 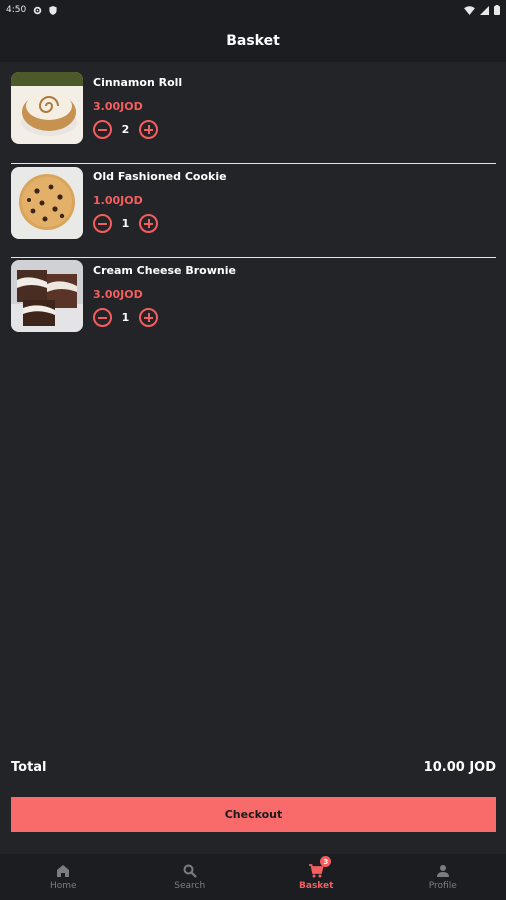 I want to click on nav-item-home: Home, so click(x=63, y=877).